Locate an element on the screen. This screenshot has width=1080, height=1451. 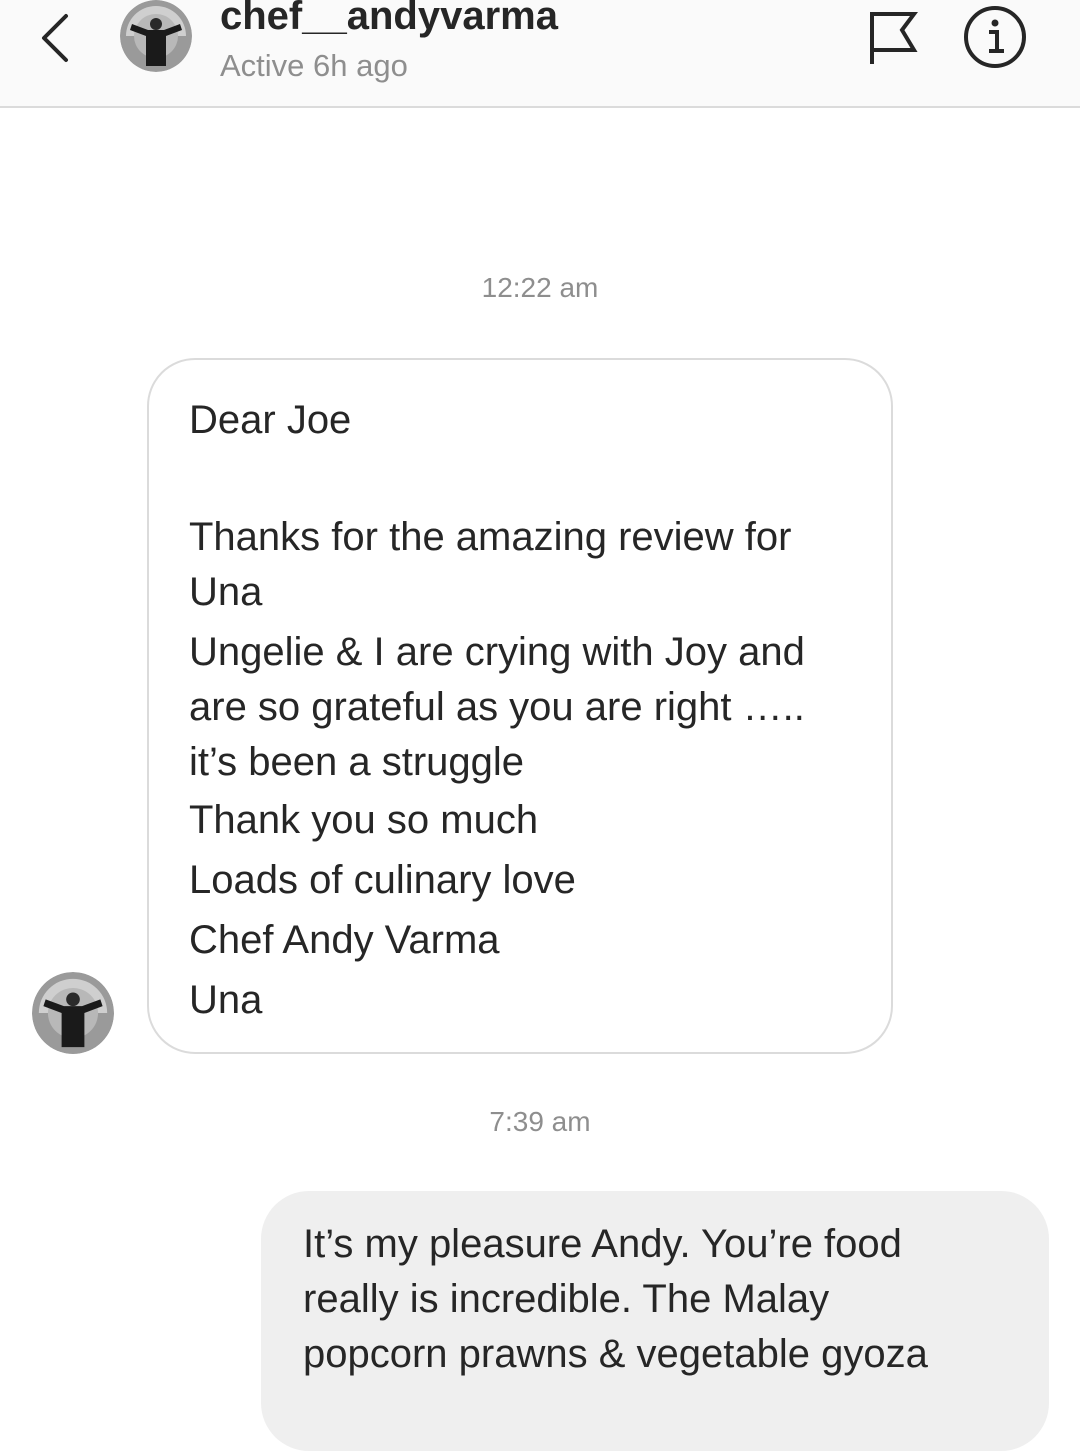
message-line: Una is located at coordinates (226, 1000).